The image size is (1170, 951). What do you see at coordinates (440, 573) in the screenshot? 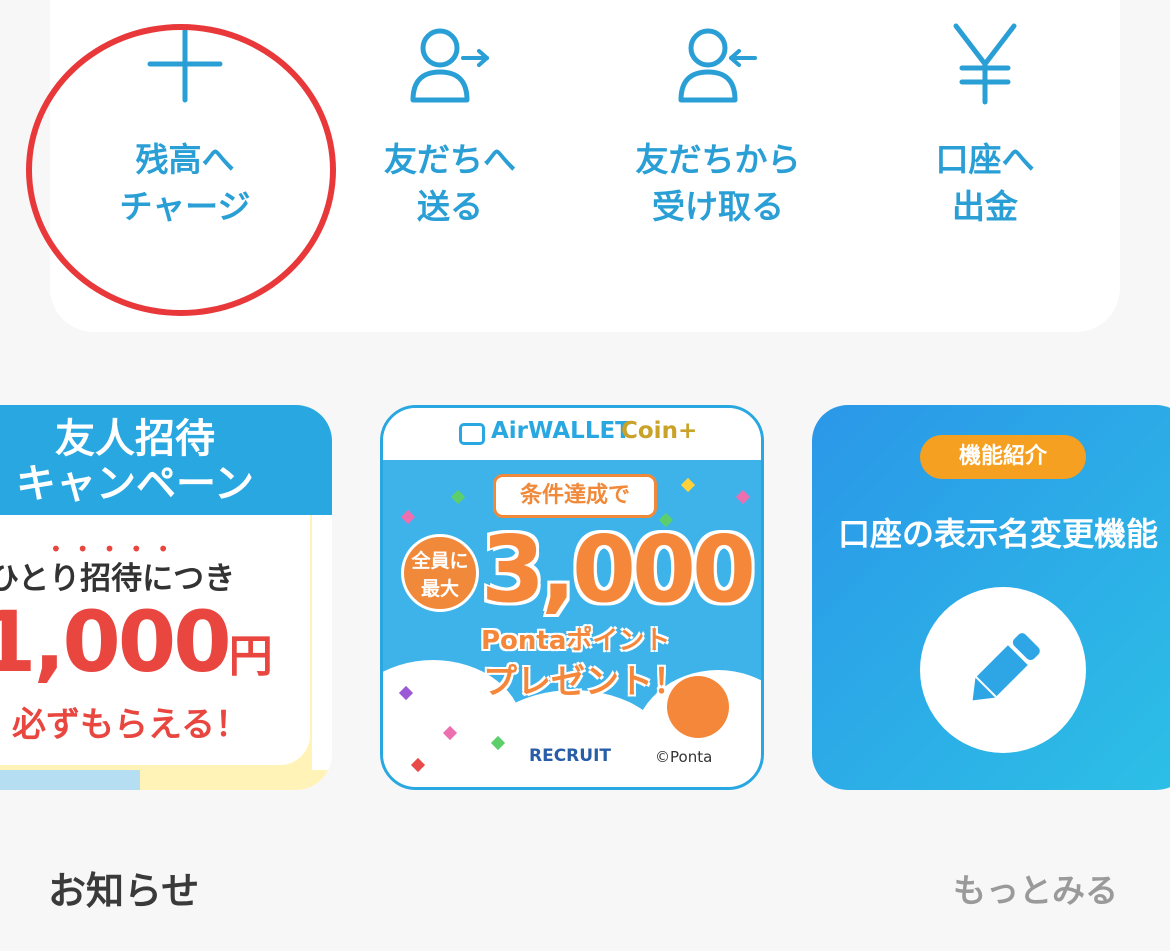
I see `max-badge: 全員に 最大` at bounding box center [440, 573].